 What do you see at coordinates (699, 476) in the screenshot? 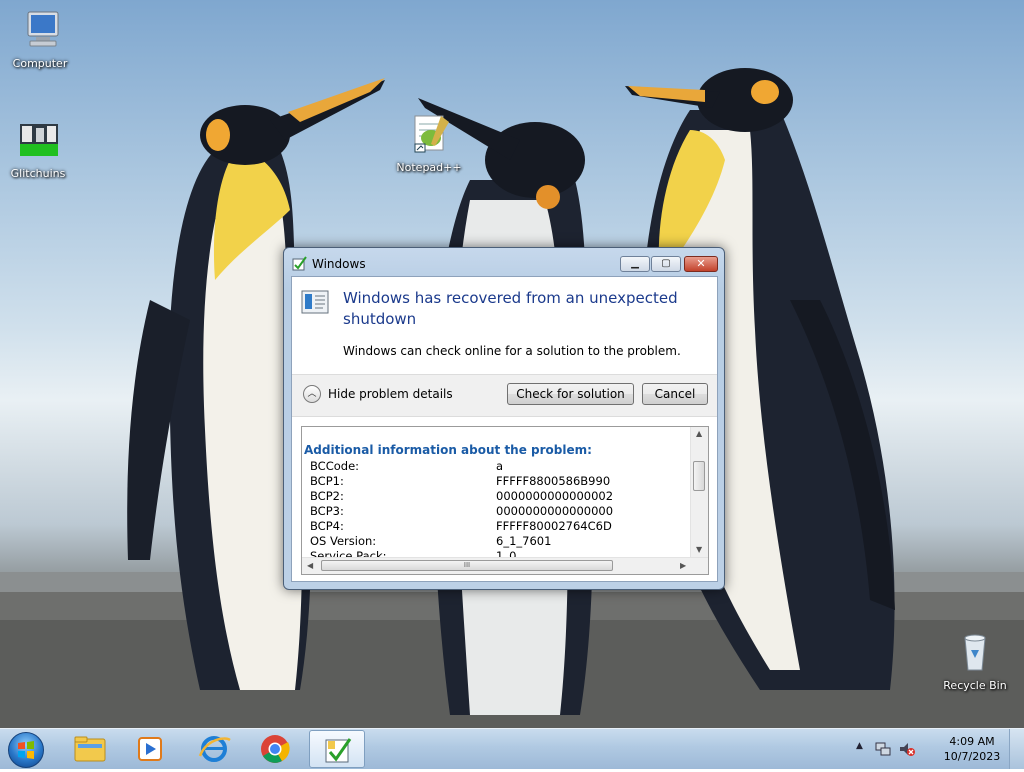
I see `vertical-scroll-thumb` at bounding box center [699, 476].